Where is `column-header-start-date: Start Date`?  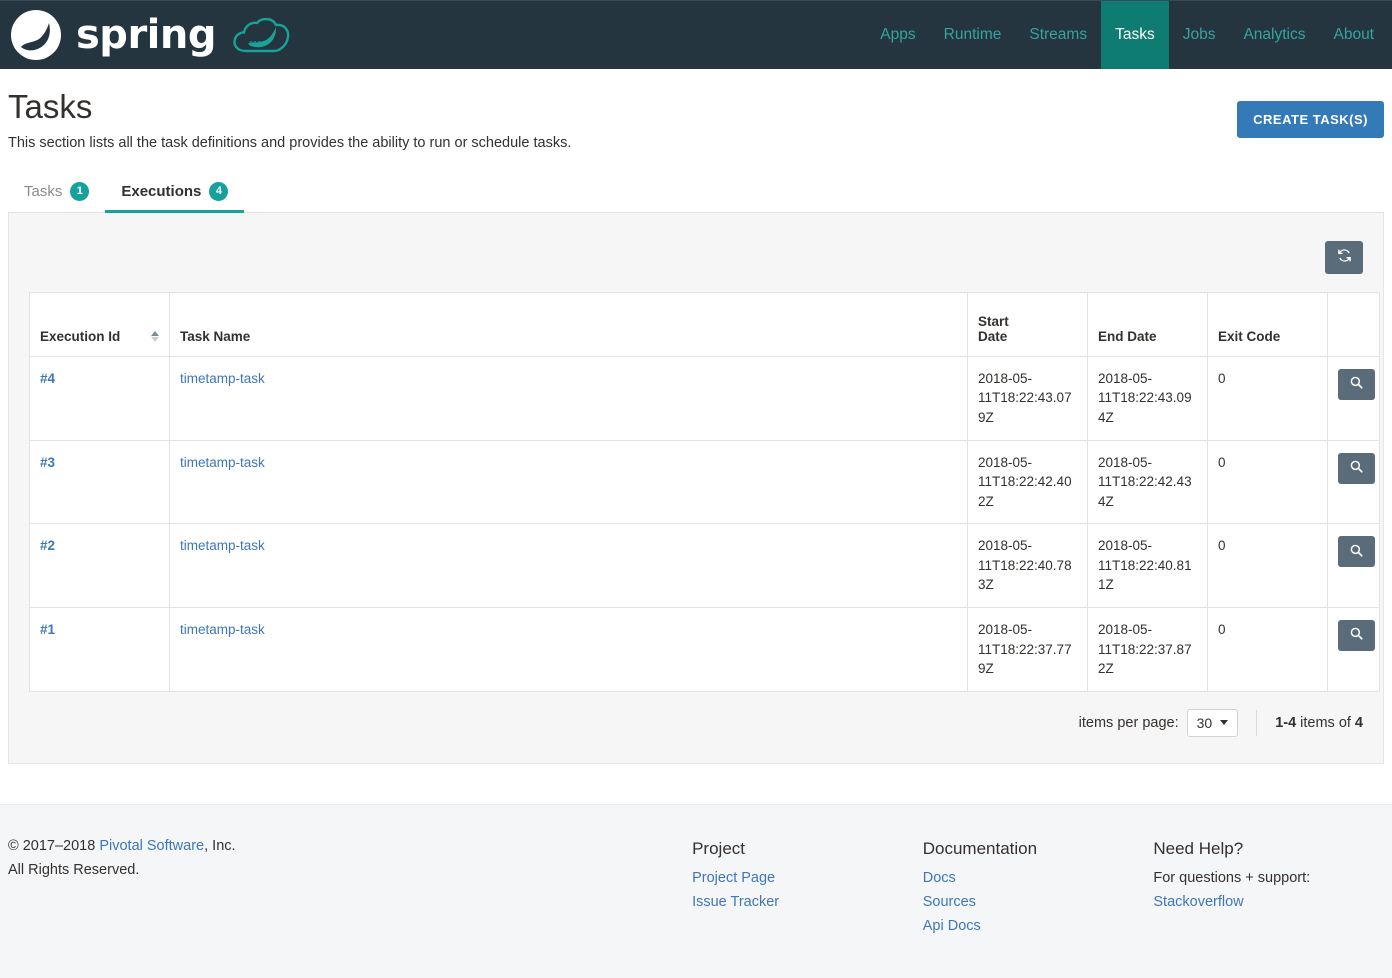 column-header-start-date: Start Date is located at coordinates (1027, 324).